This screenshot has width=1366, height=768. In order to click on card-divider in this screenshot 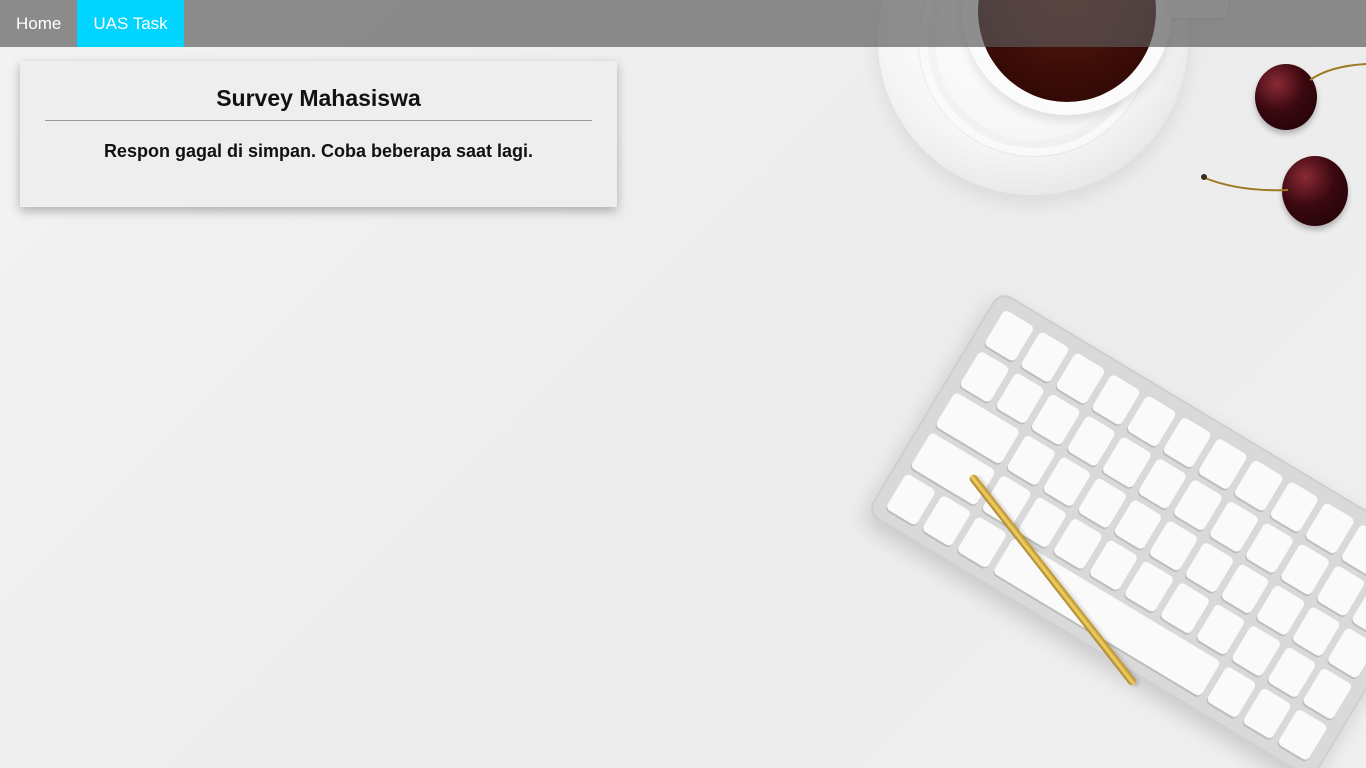, I will do `click(318, 120)`.